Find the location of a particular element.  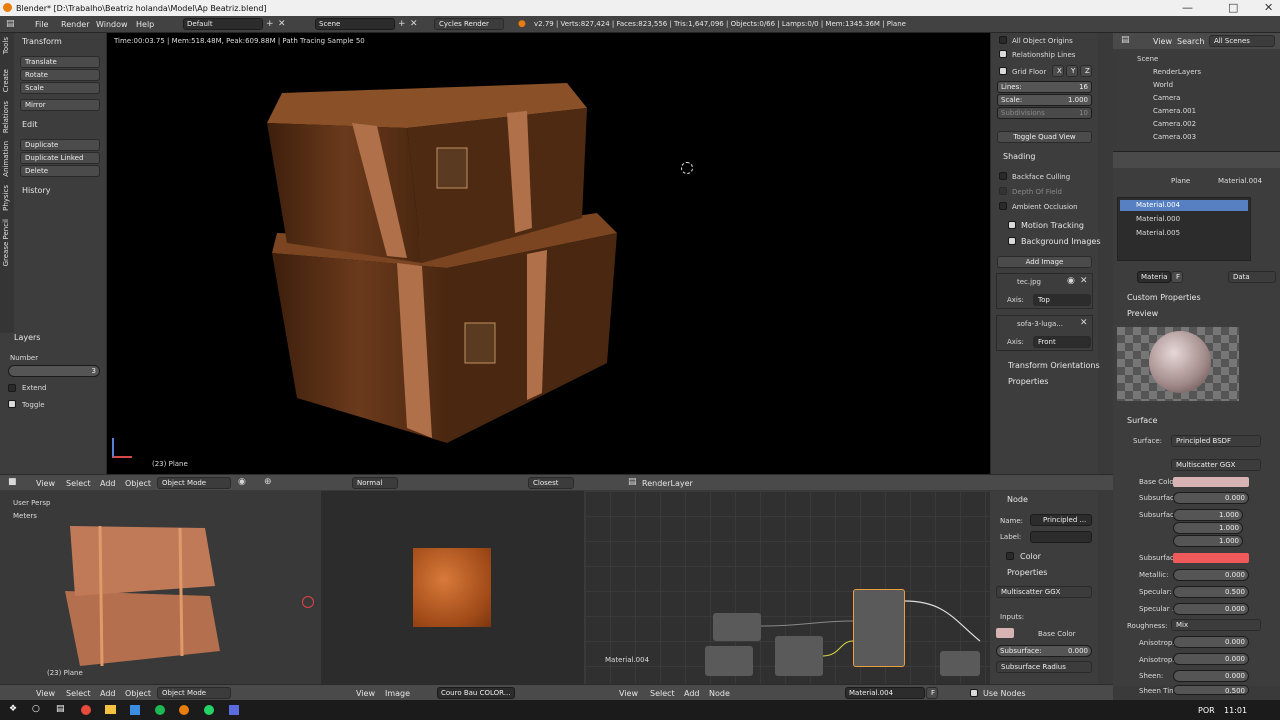

file-menu: File is located at coordinates (41, 24).